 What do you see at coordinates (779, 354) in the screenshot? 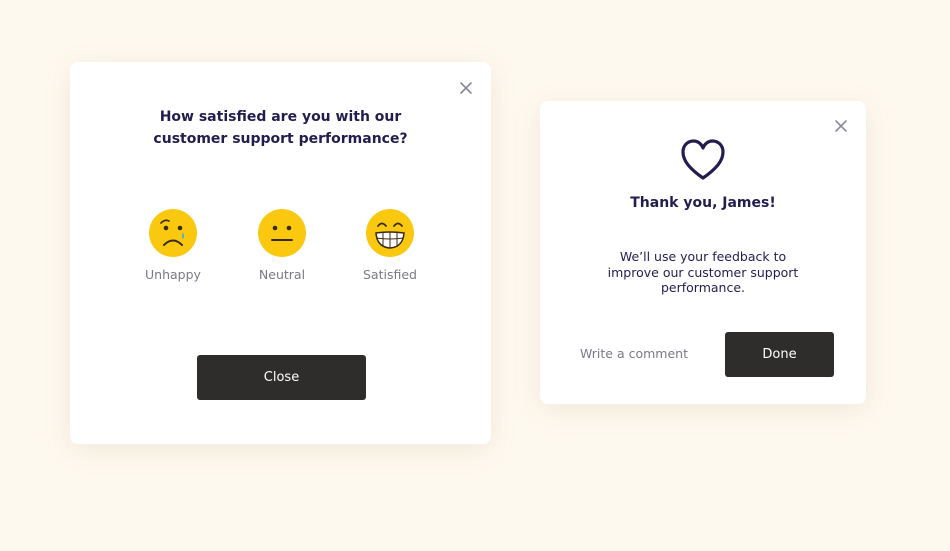
I see `done-button: Done` at bounding box center [779, 354].